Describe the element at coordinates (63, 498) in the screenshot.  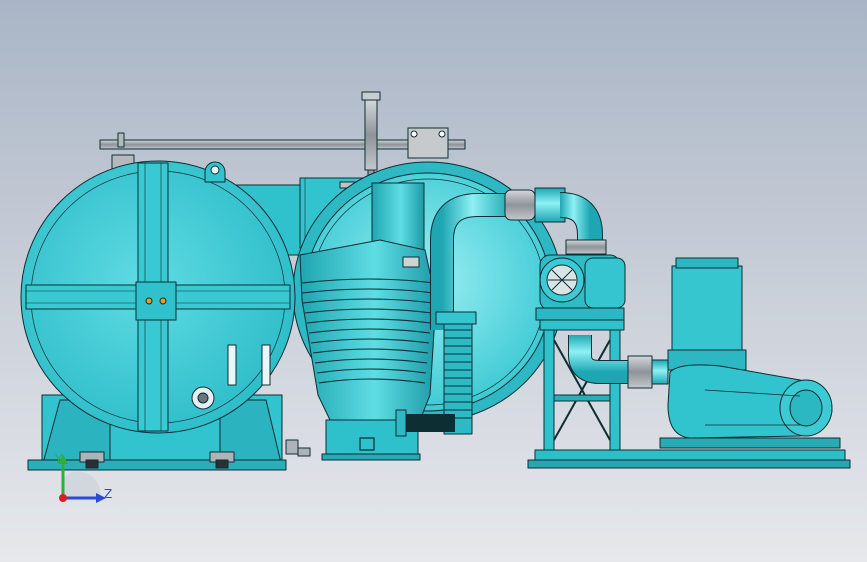
I see `triad-origin` at that location.